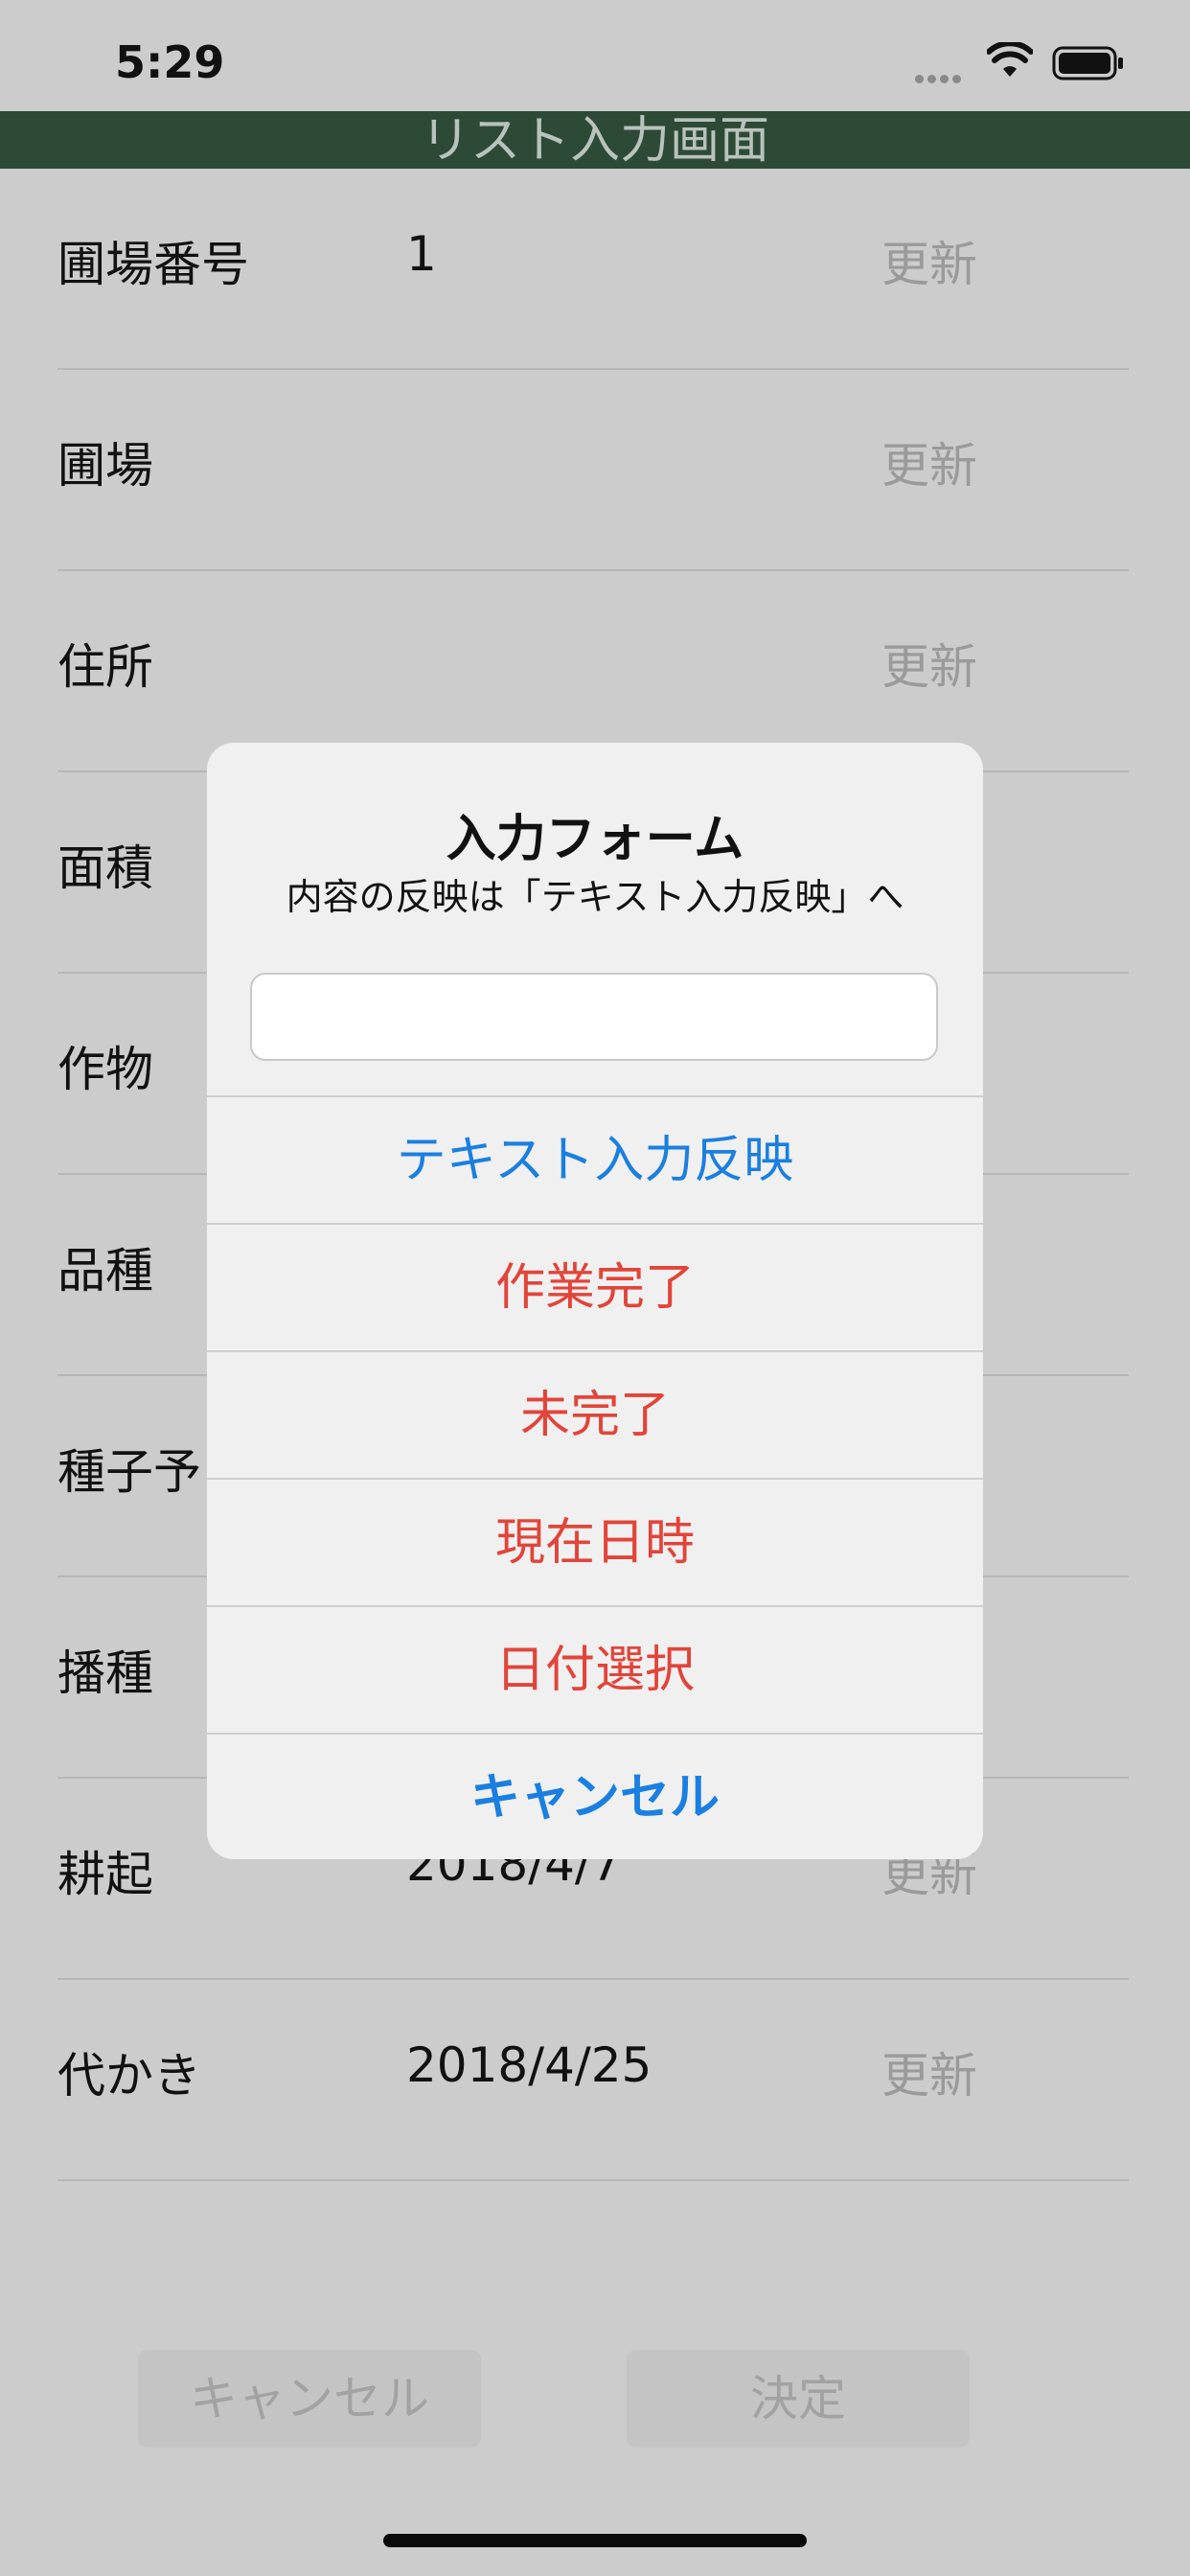  What do you see at coordinates (595, 1414) in the screenshot?
I see `incomplete-button: 未完了` at bounding box center [595, 1414].